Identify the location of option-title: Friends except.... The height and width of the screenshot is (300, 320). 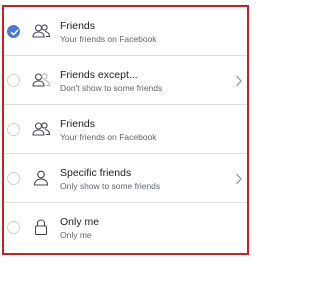
(99, 75).